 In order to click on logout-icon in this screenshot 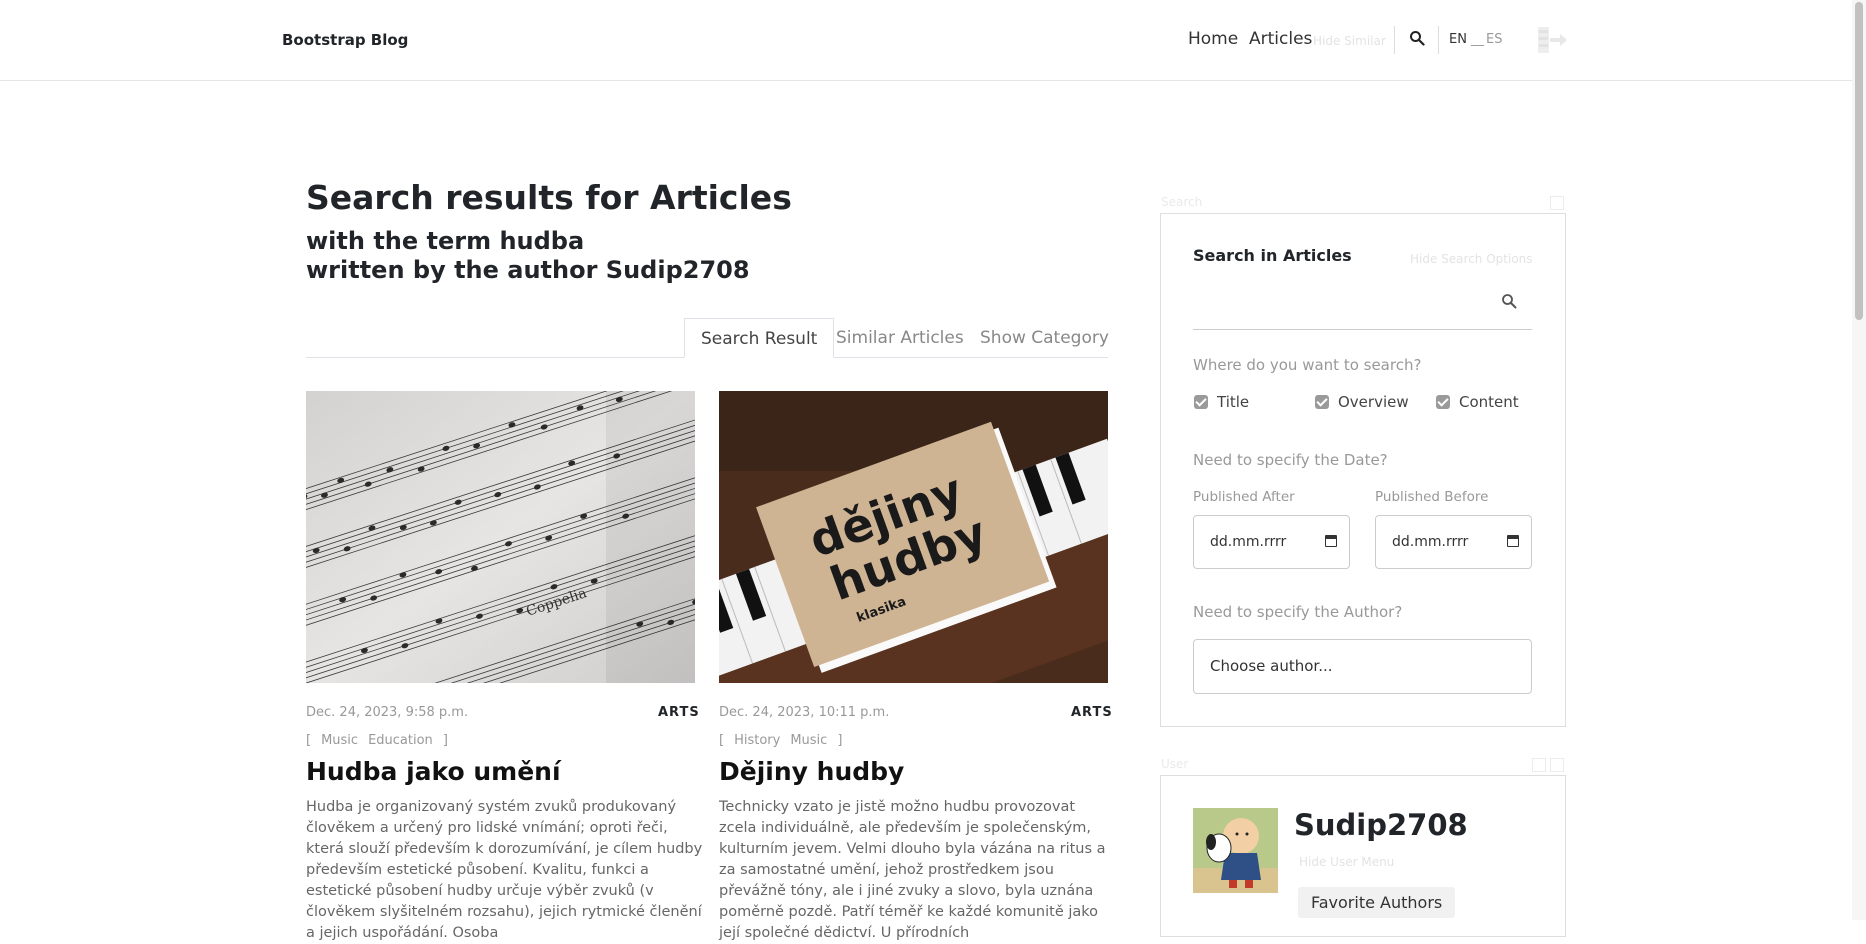, I will do `click(1552, 40)`.